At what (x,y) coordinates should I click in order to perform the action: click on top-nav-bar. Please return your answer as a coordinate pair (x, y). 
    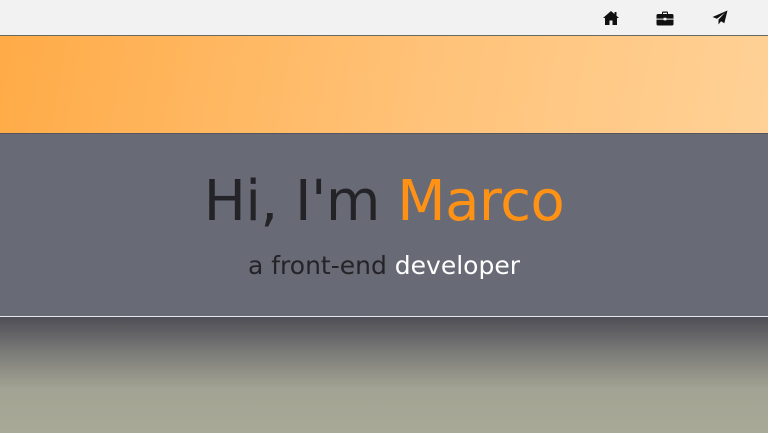
    Looking at the image, I should click on (384, 17).